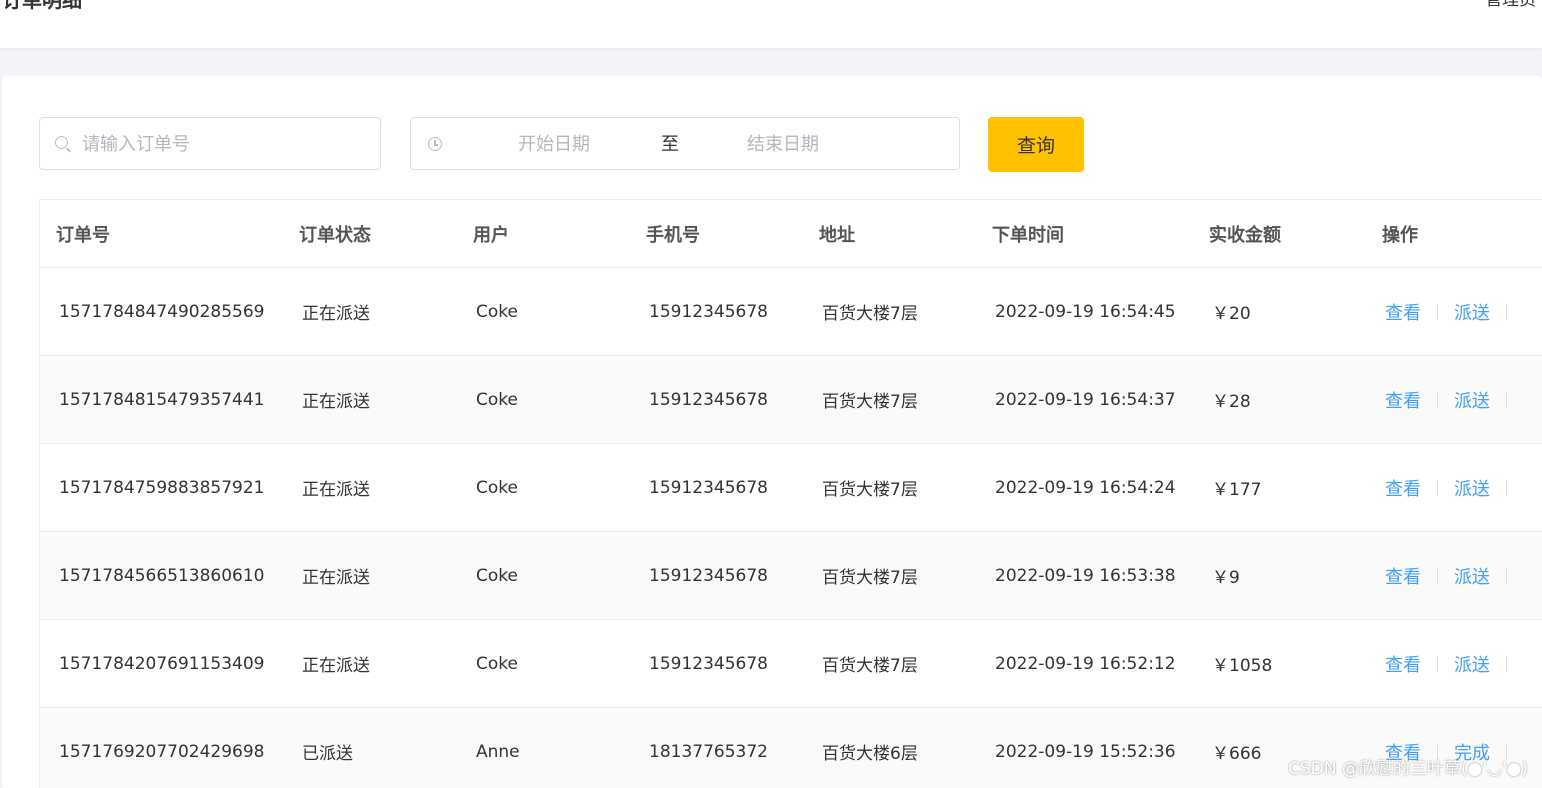  Describe the element at coordinates (889, 747) in the screenshot. I see `address-cell: 百货大楼6层` at that location.